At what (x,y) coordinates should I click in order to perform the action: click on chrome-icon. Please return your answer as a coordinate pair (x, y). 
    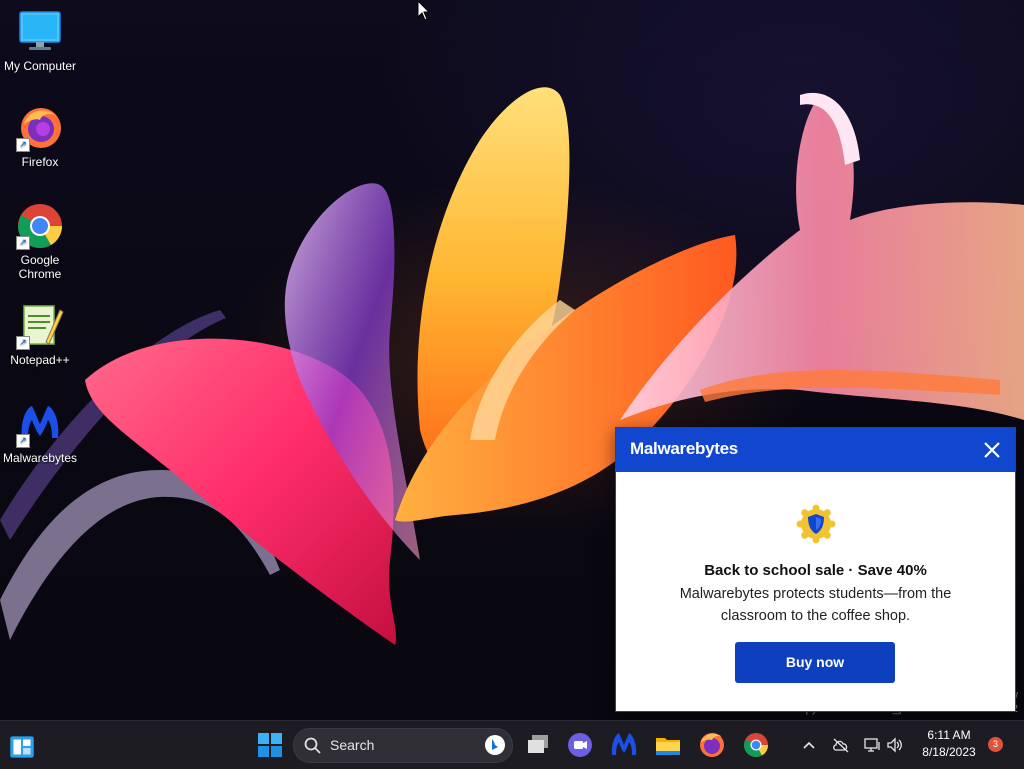
    Looking at the image, I should click on (756, 745).